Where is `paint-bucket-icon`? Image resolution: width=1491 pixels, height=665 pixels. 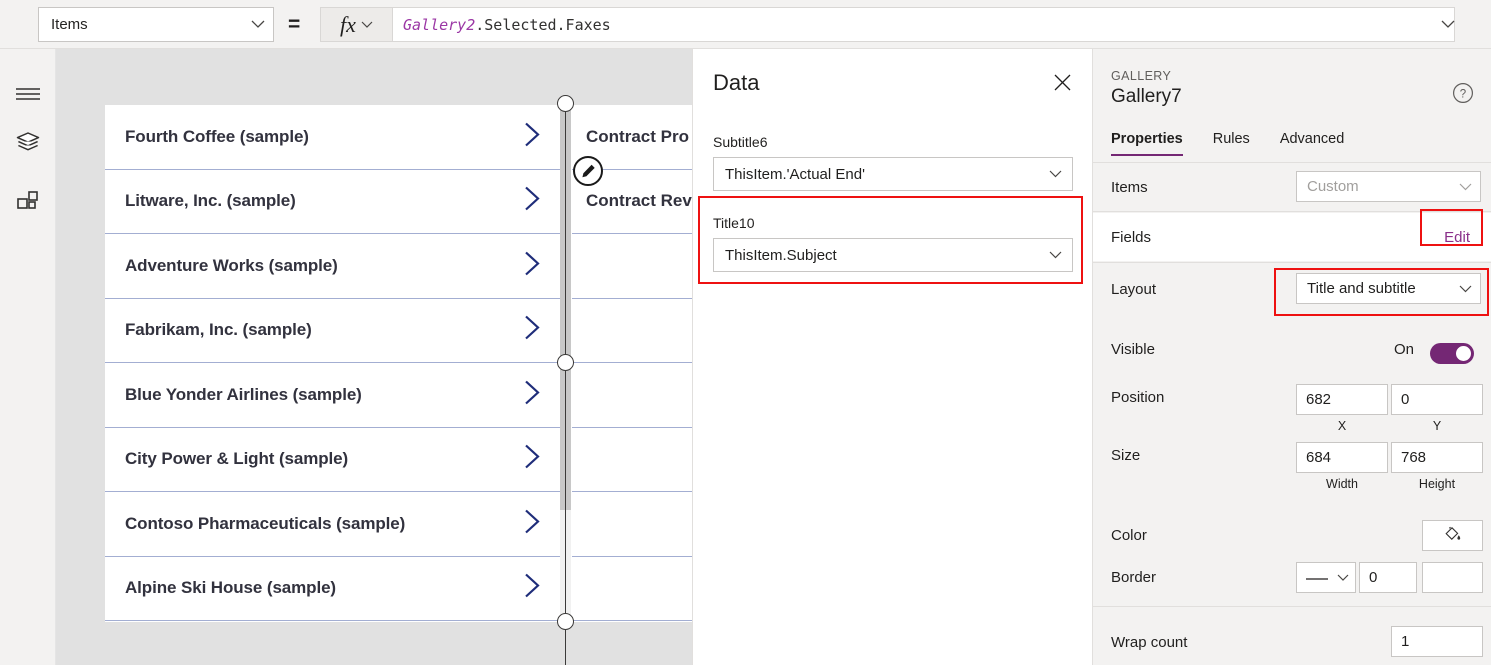
paint-bucket-icon is located at coordinates (1452, 536).